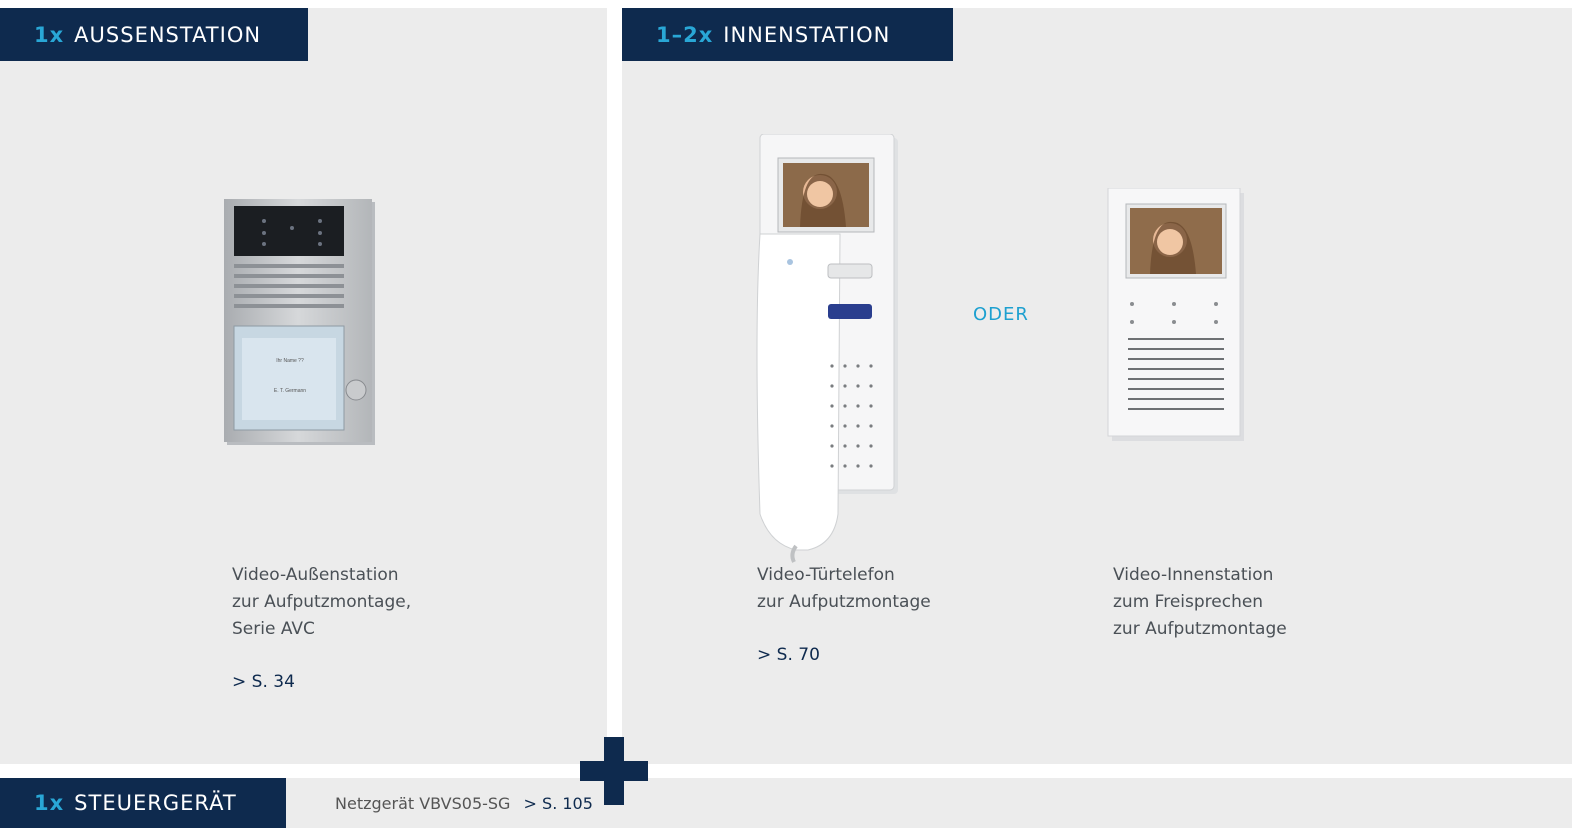 The image size is (1572, 828). What do you see at coordinates (827, 348) in the screenshot?
I see `video-door-phone-image` at bounding box center [827, 348].